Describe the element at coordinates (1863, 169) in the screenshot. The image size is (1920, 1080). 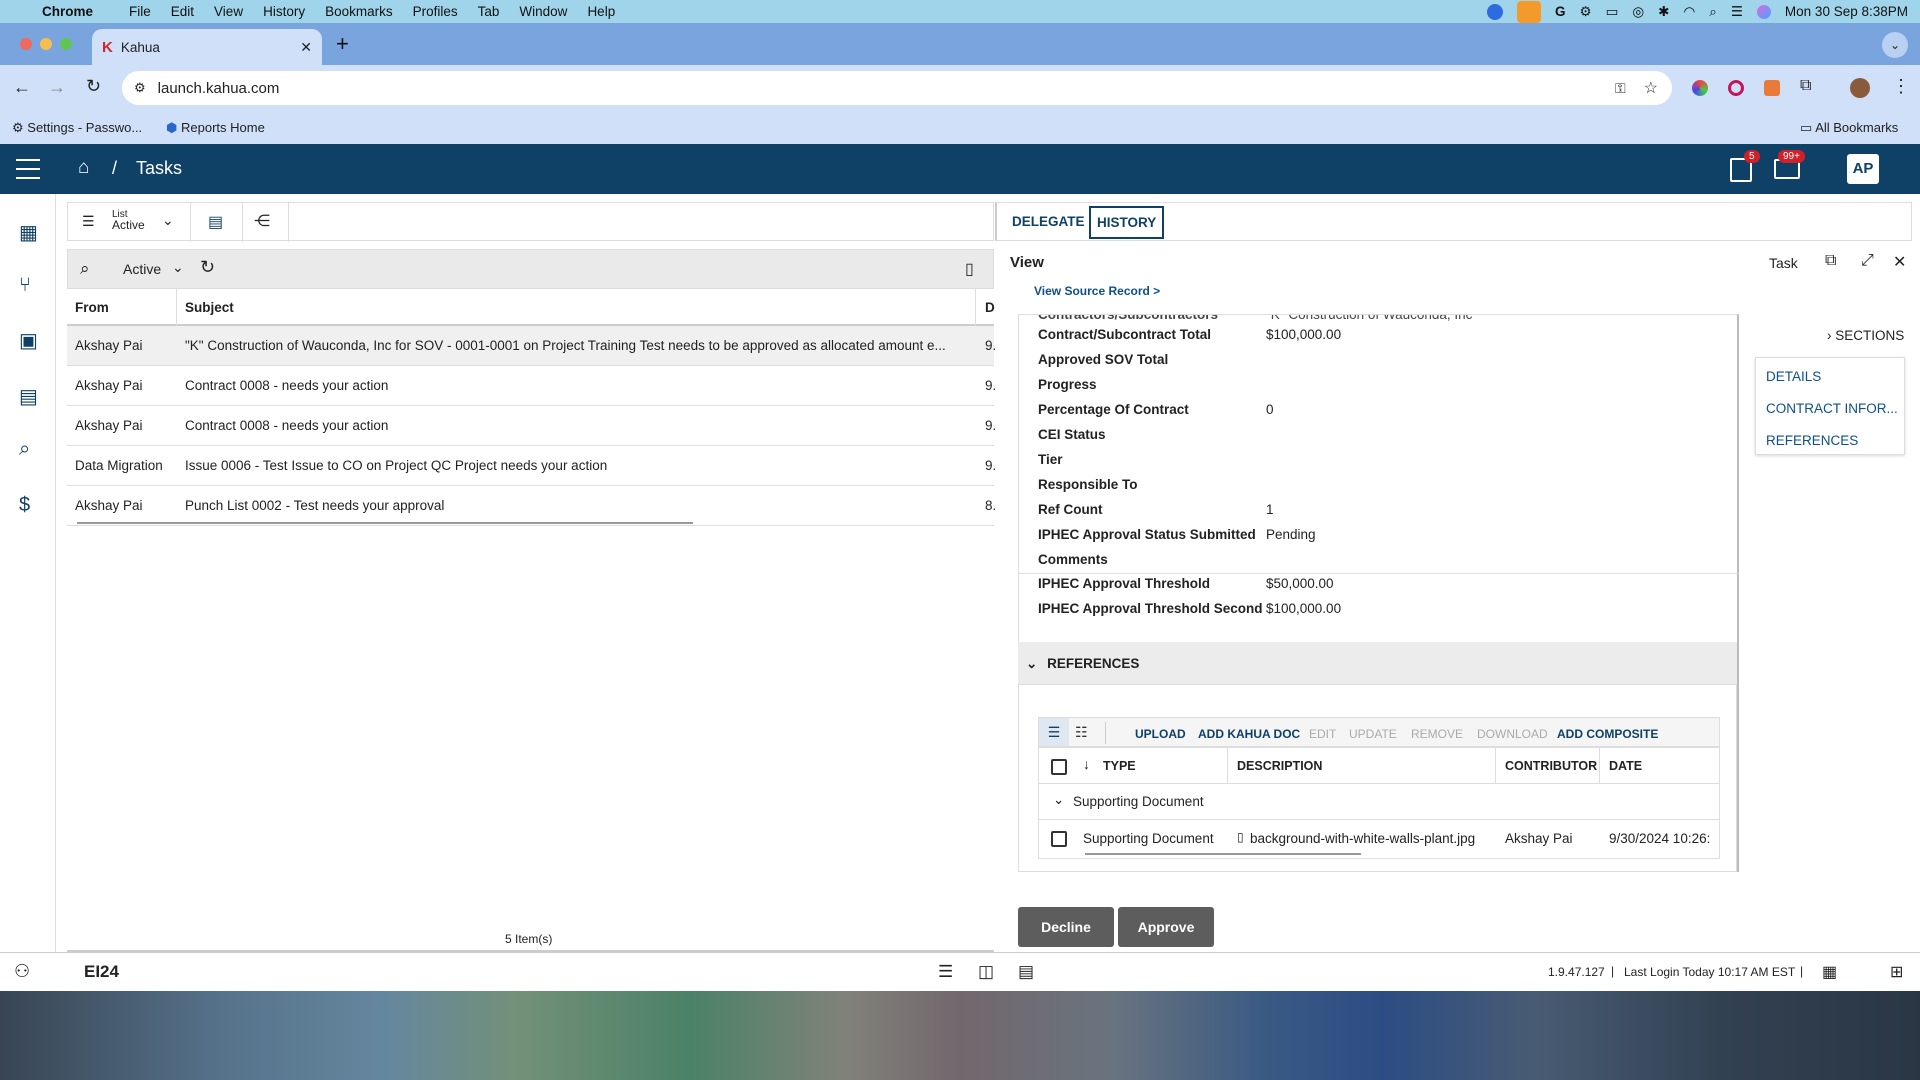
I see `user-avatar: AP` at that location.